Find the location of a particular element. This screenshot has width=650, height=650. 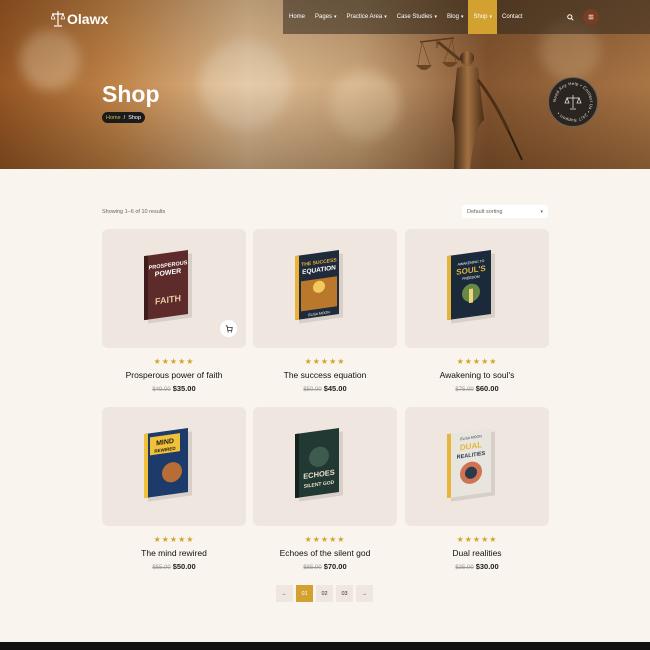

sort-value: Default sorting is located at coordinates (485, 211).